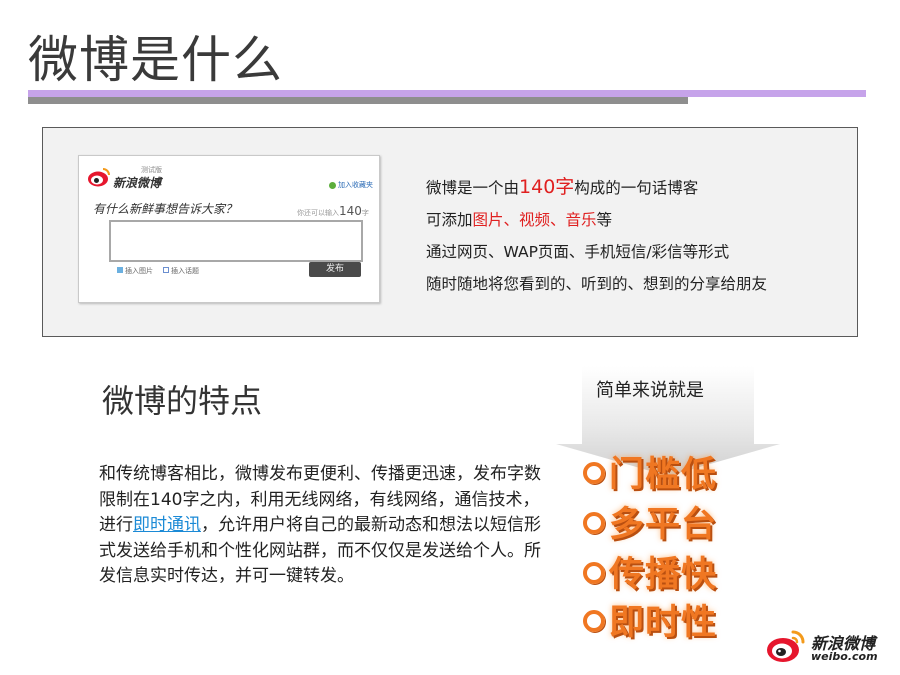  I want to click on desc-line-4: 随时随地将您看到的、听到的、想到的分享给朋友, so click(597, 284).